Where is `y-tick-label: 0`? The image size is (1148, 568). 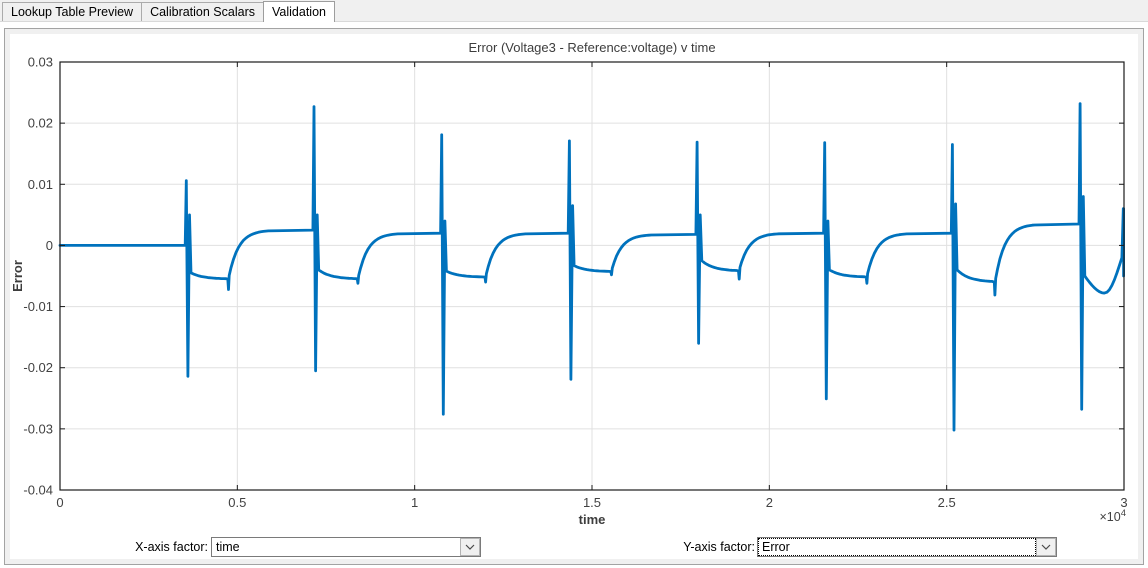 y-tick-label: 0 is located at coordinates (49, 245).